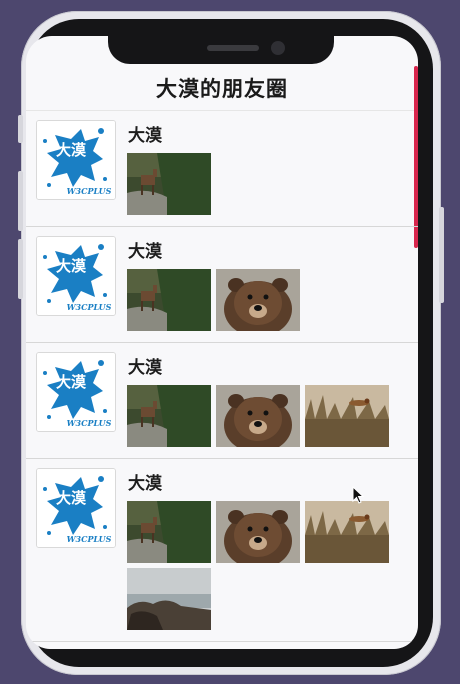 The image size is (460, 684). What do you see at coordinates (20, 201) in the screenshot?
I see `volume-up-button` at bounding box center [20, 201].